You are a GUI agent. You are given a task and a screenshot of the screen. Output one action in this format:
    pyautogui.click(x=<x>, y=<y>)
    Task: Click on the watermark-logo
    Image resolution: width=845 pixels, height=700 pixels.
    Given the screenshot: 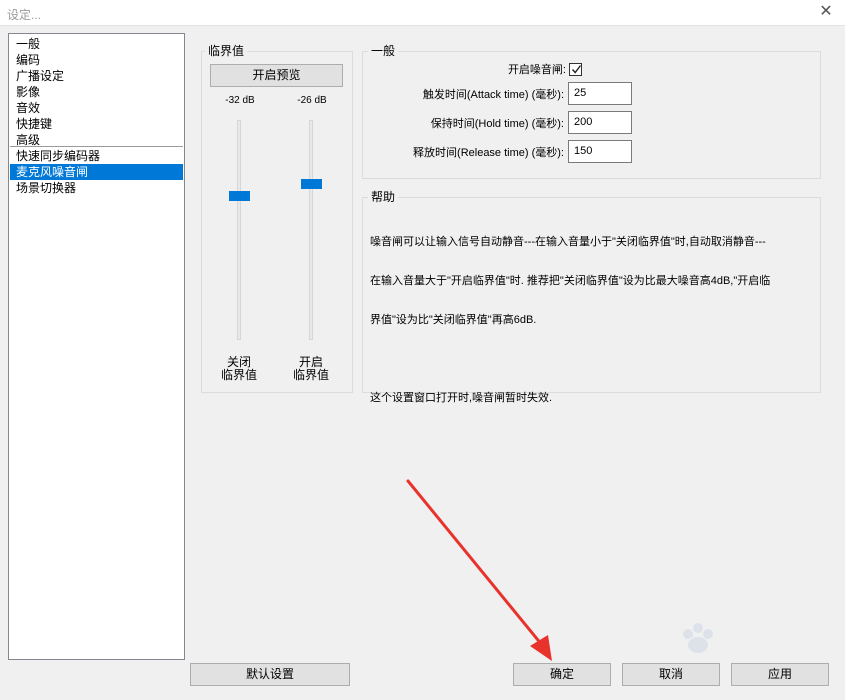 What is the action you would take?
    pyautogui.click(x=698, y=638)
    